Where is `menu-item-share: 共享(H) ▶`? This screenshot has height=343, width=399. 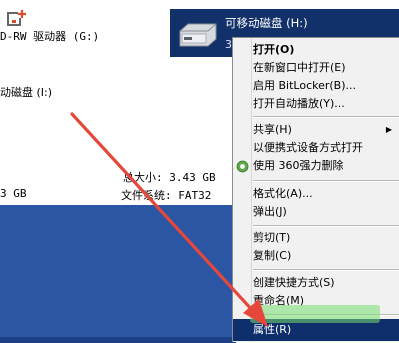
menu-item-share: 共享(H) ▶ is located at coordinates (325, 130).